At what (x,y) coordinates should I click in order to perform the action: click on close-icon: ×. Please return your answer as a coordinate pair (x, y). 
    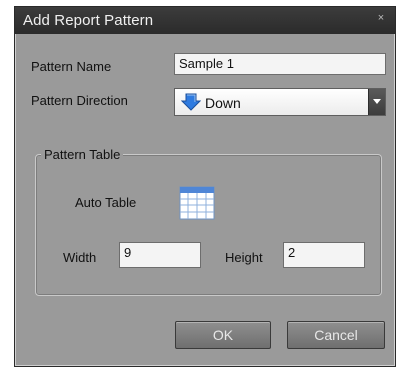
    Looking at the image, I should click on (381, 18).